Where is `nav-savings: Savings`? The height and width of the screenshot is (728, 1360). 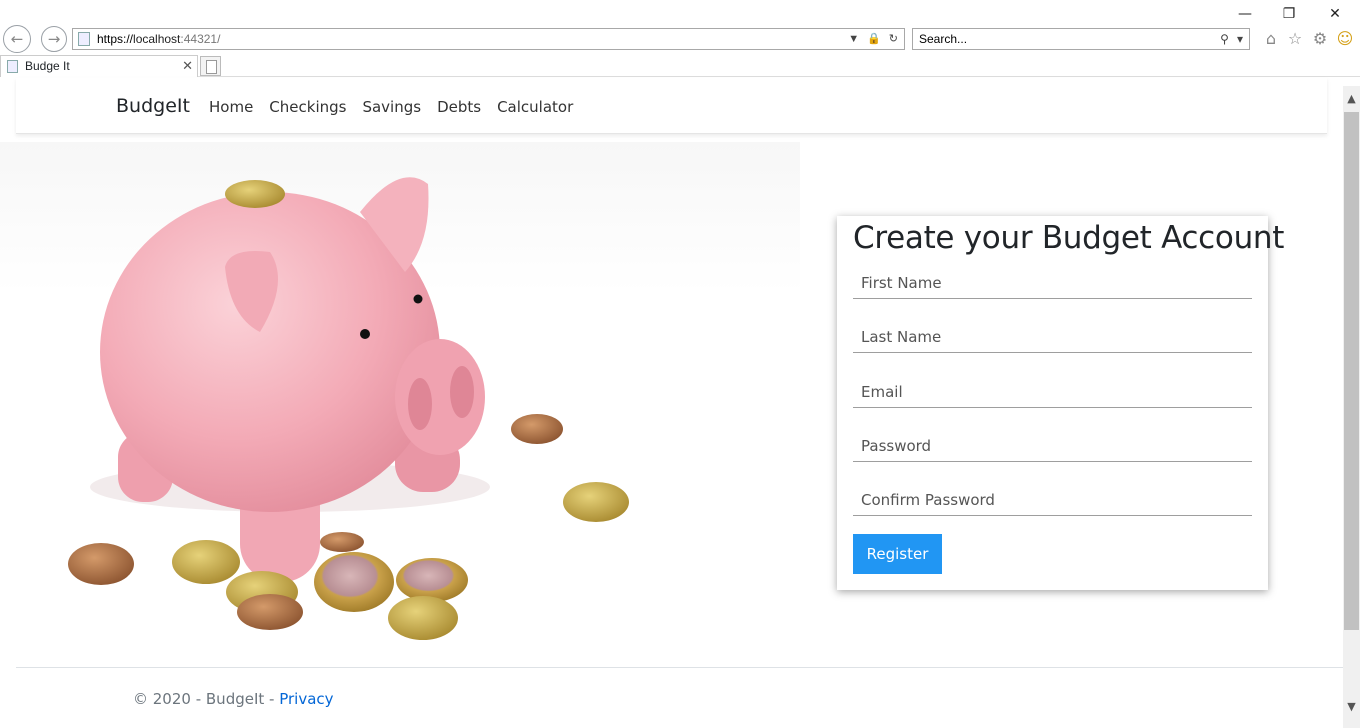
nav-savings: Savings is located at coordinates (391, 107).